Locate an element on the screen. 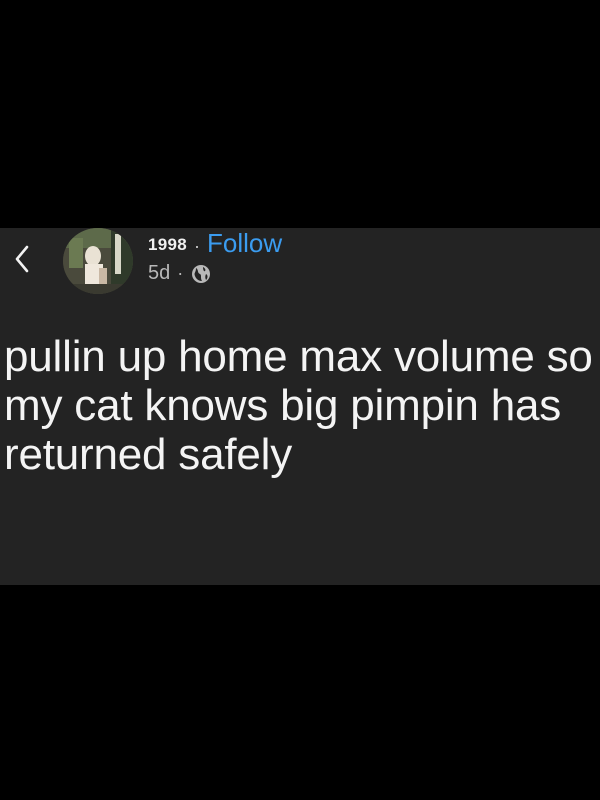 This screenshot has width=600, height=800. chevron-left-icon is located at coordinates (22, 259).